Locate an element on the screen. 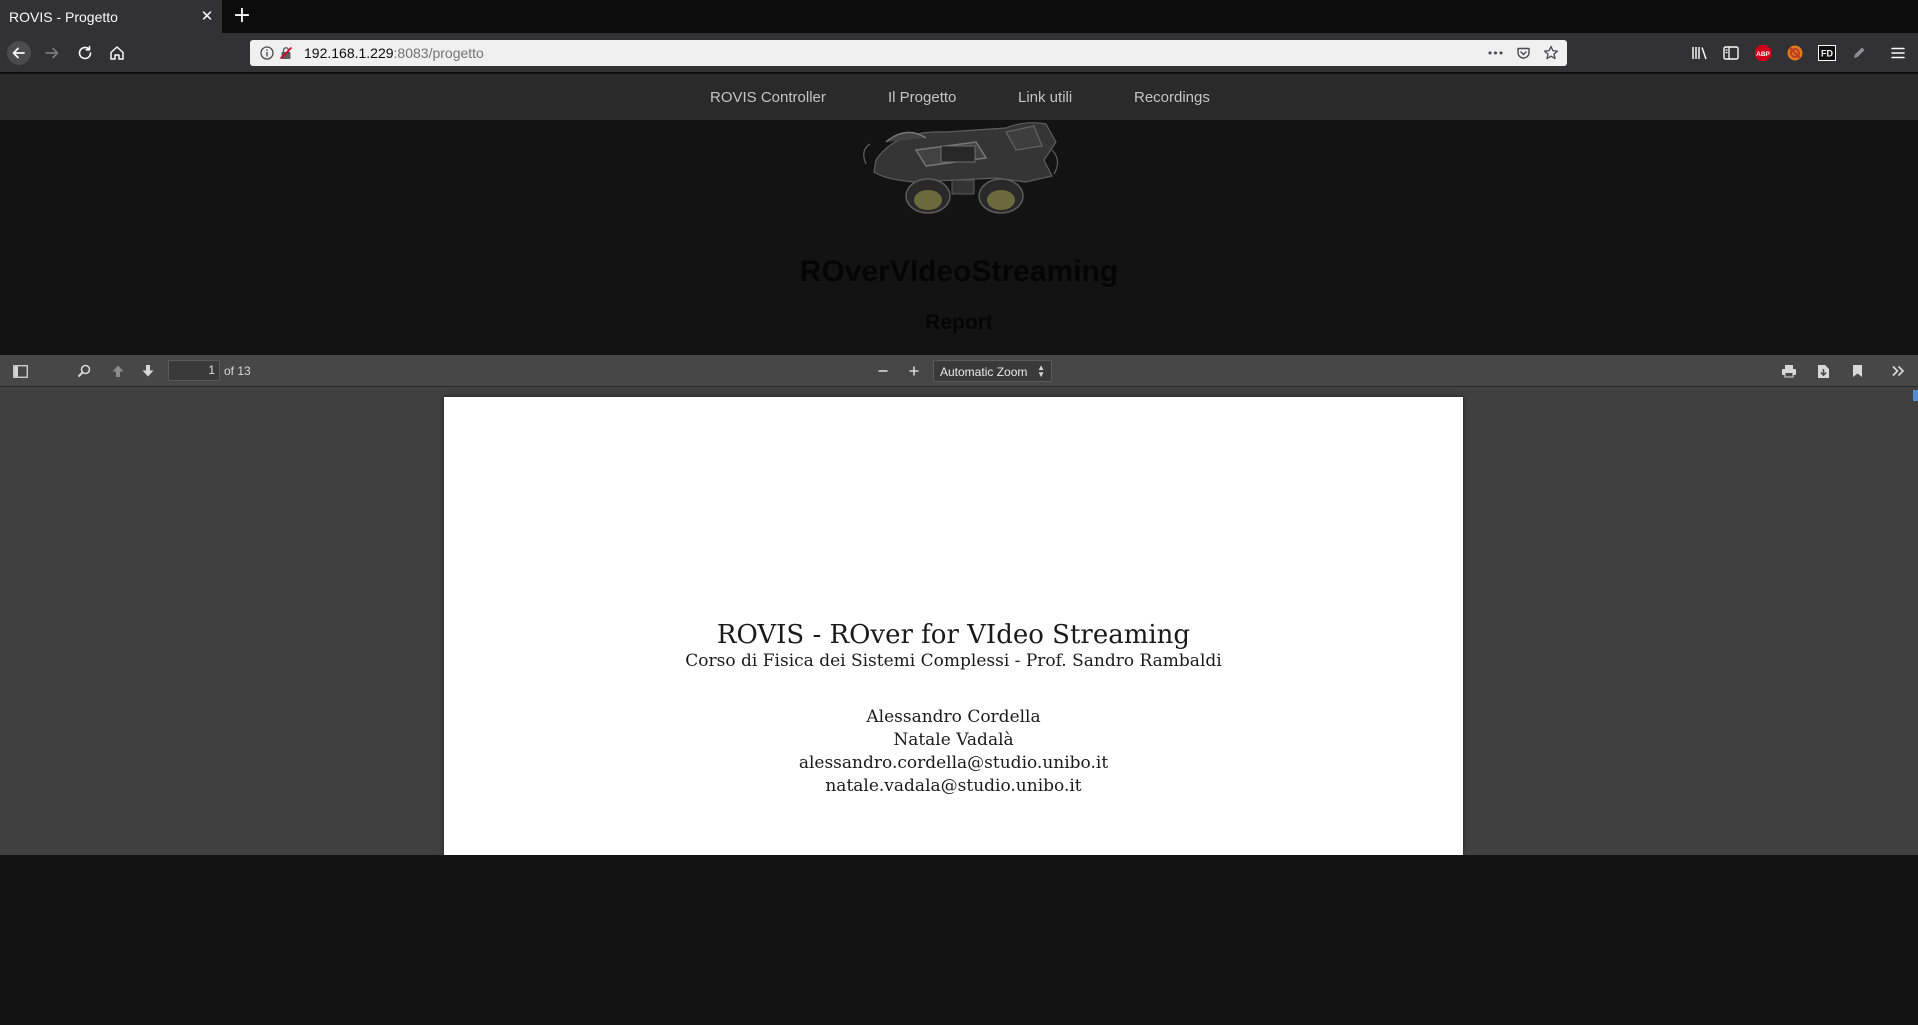  library-icon is located at coordinates (1700, 53).